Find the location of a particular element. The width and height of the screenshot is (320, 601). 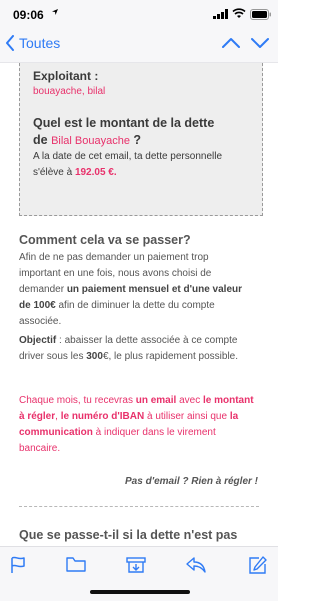

status-time: 09:06 is located at coordinates (28, 15).